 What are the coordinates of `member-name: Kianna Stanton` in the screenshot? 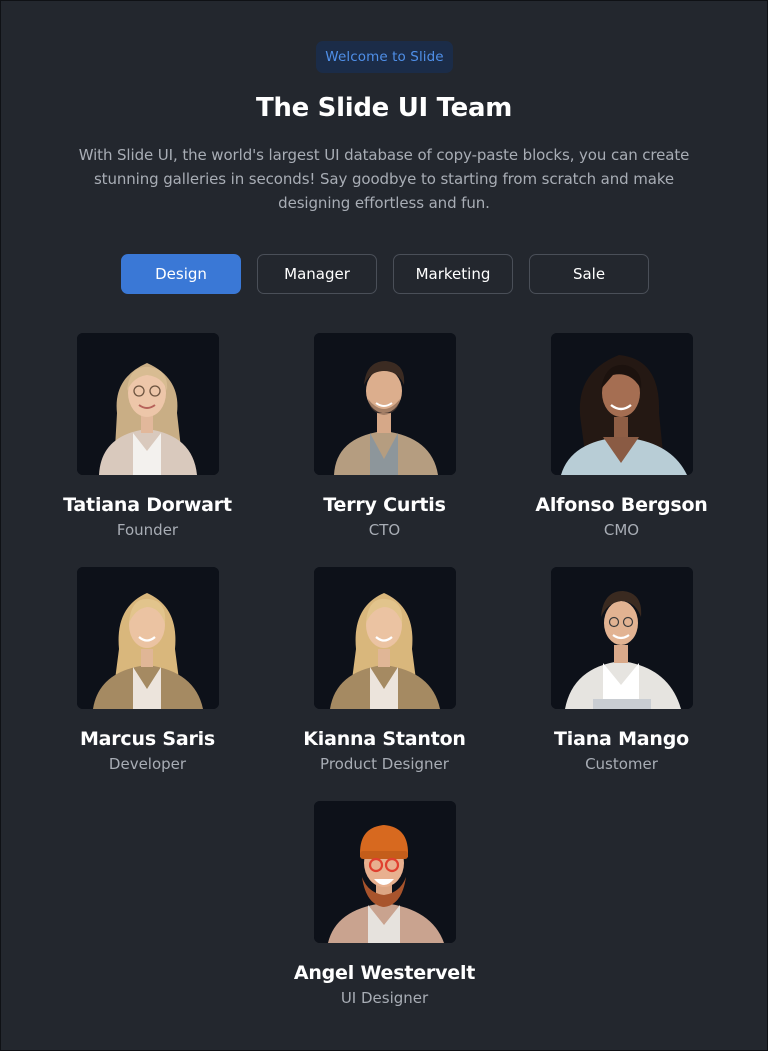 It's located at (384, 739).